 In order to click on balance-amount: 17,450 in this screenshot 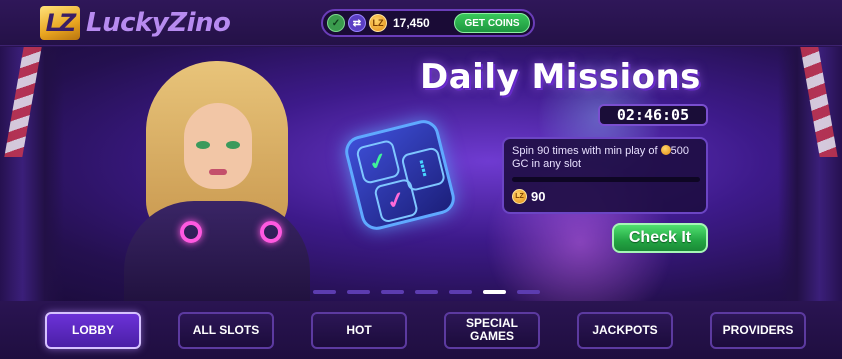, I will do `click(411, 23)`.